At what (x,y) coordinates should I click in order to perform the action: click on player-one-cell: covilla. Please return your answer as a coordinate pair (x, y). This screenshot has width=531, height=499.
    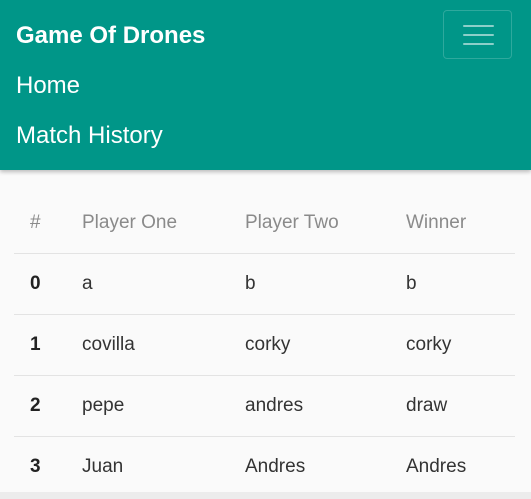
    Looking at the image, I should click on (108, 344).